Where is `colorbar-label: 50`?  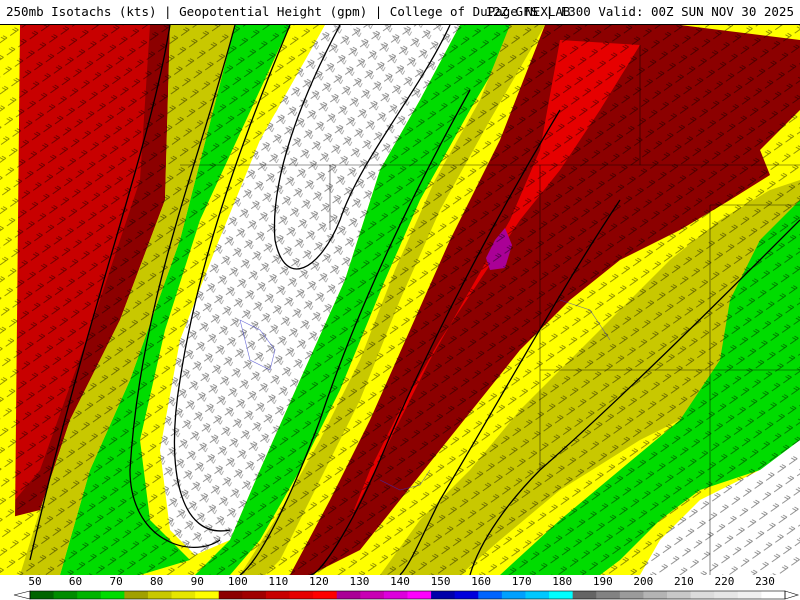
colorbar-label: 50 is located at coordinates (35, 581).